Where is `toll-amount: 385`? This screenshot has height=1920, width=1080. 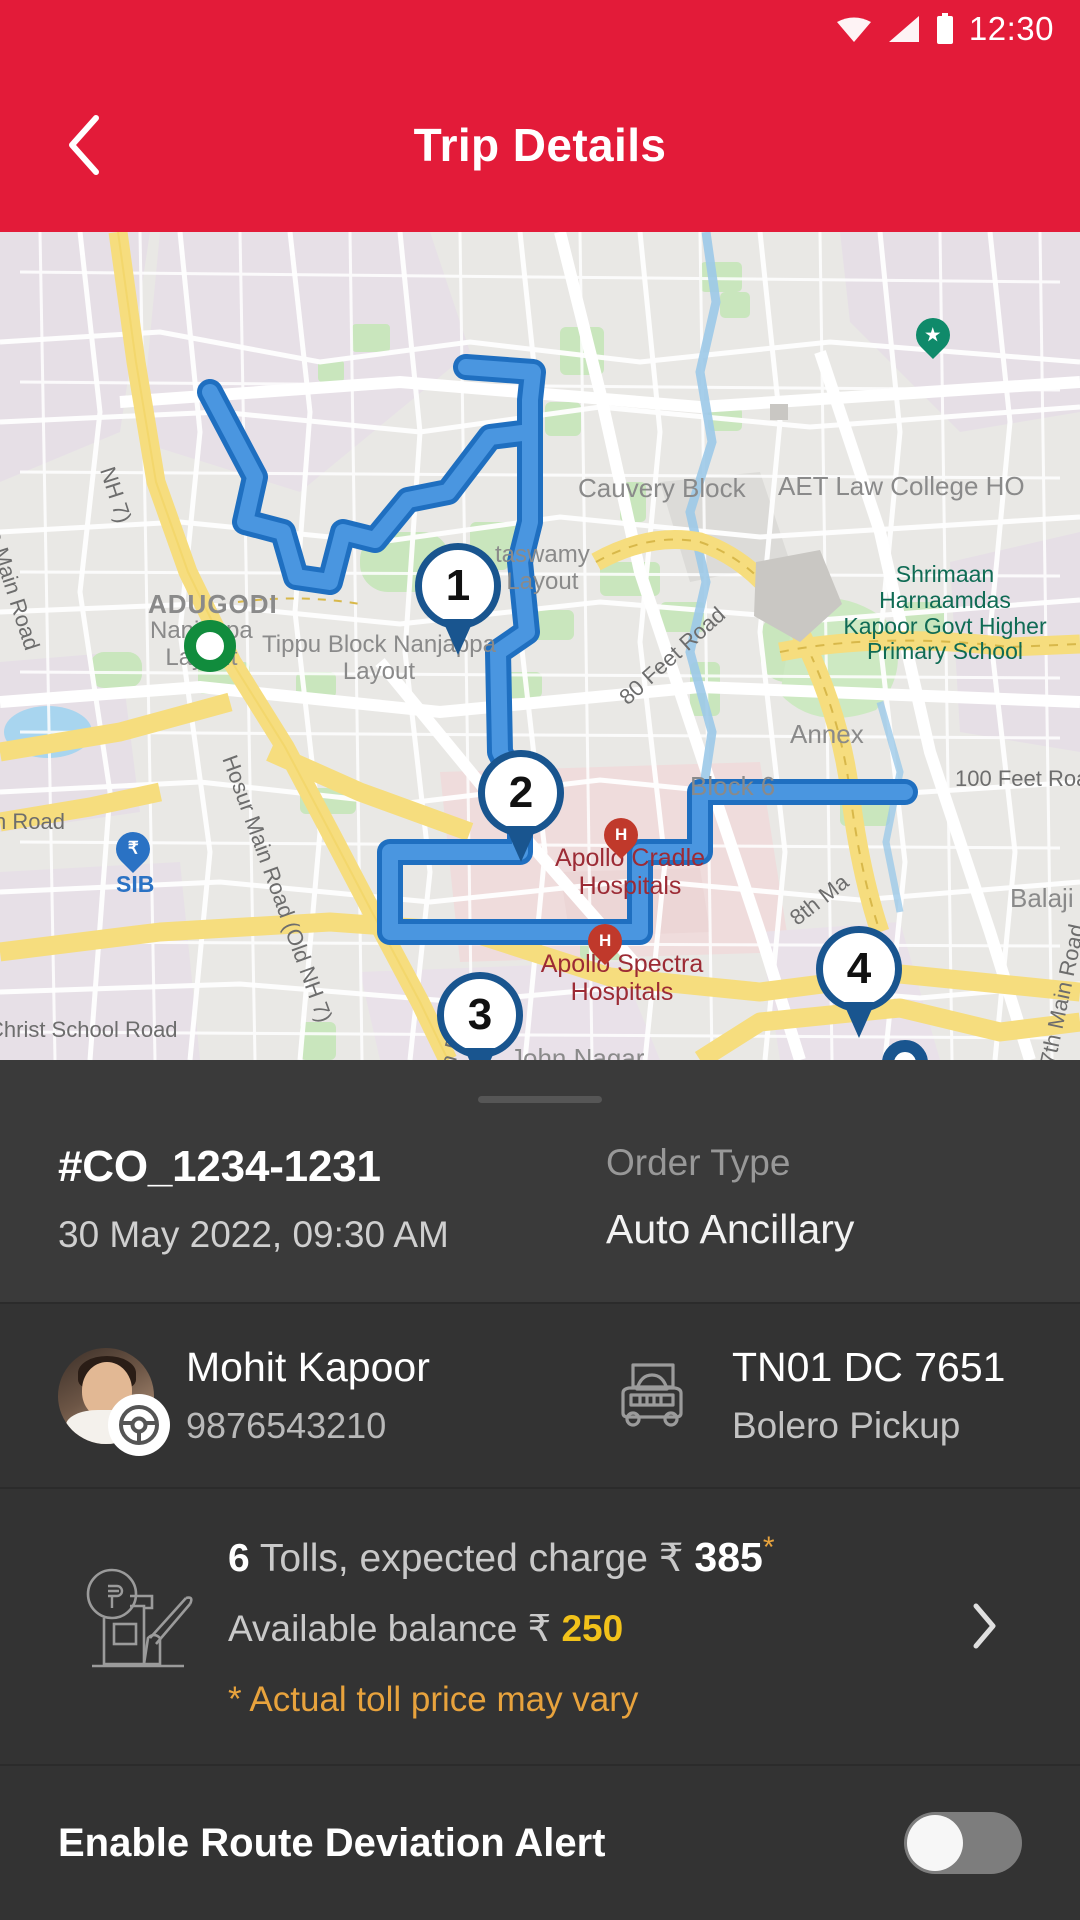 toll-amount: 385 is located at coordinates (728, 1557).